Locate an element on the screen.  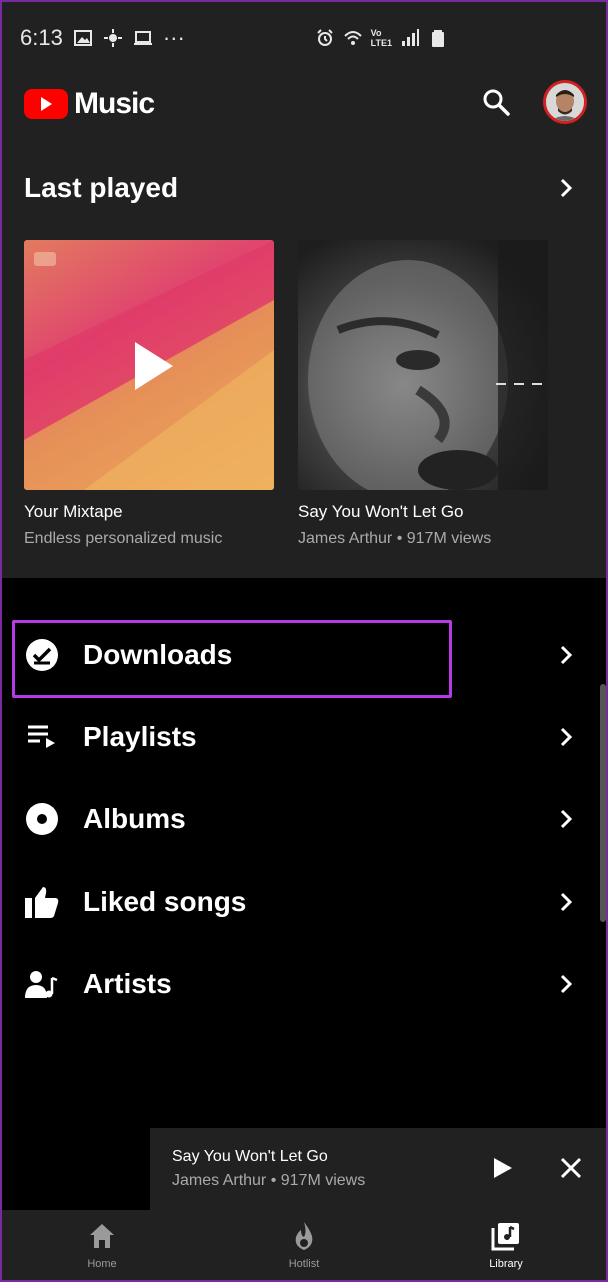
song-face-image is located at coordinates (428, 365).